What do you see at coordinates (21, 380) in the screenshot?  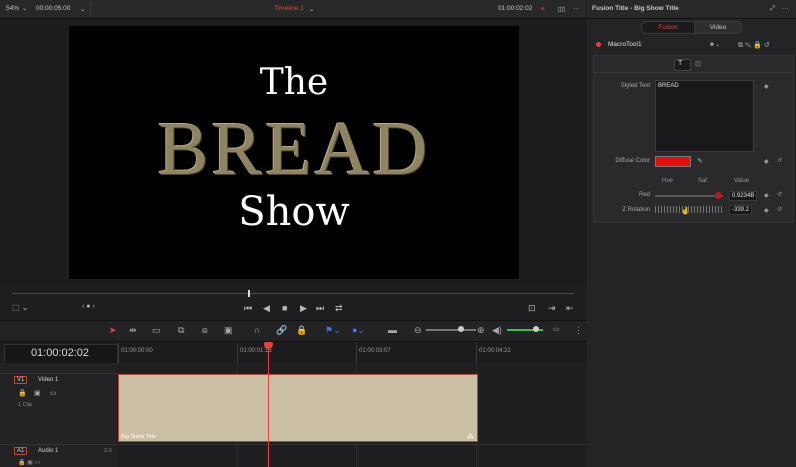 I see `track-badge-v1: V1` at bounding box center [21, 380].